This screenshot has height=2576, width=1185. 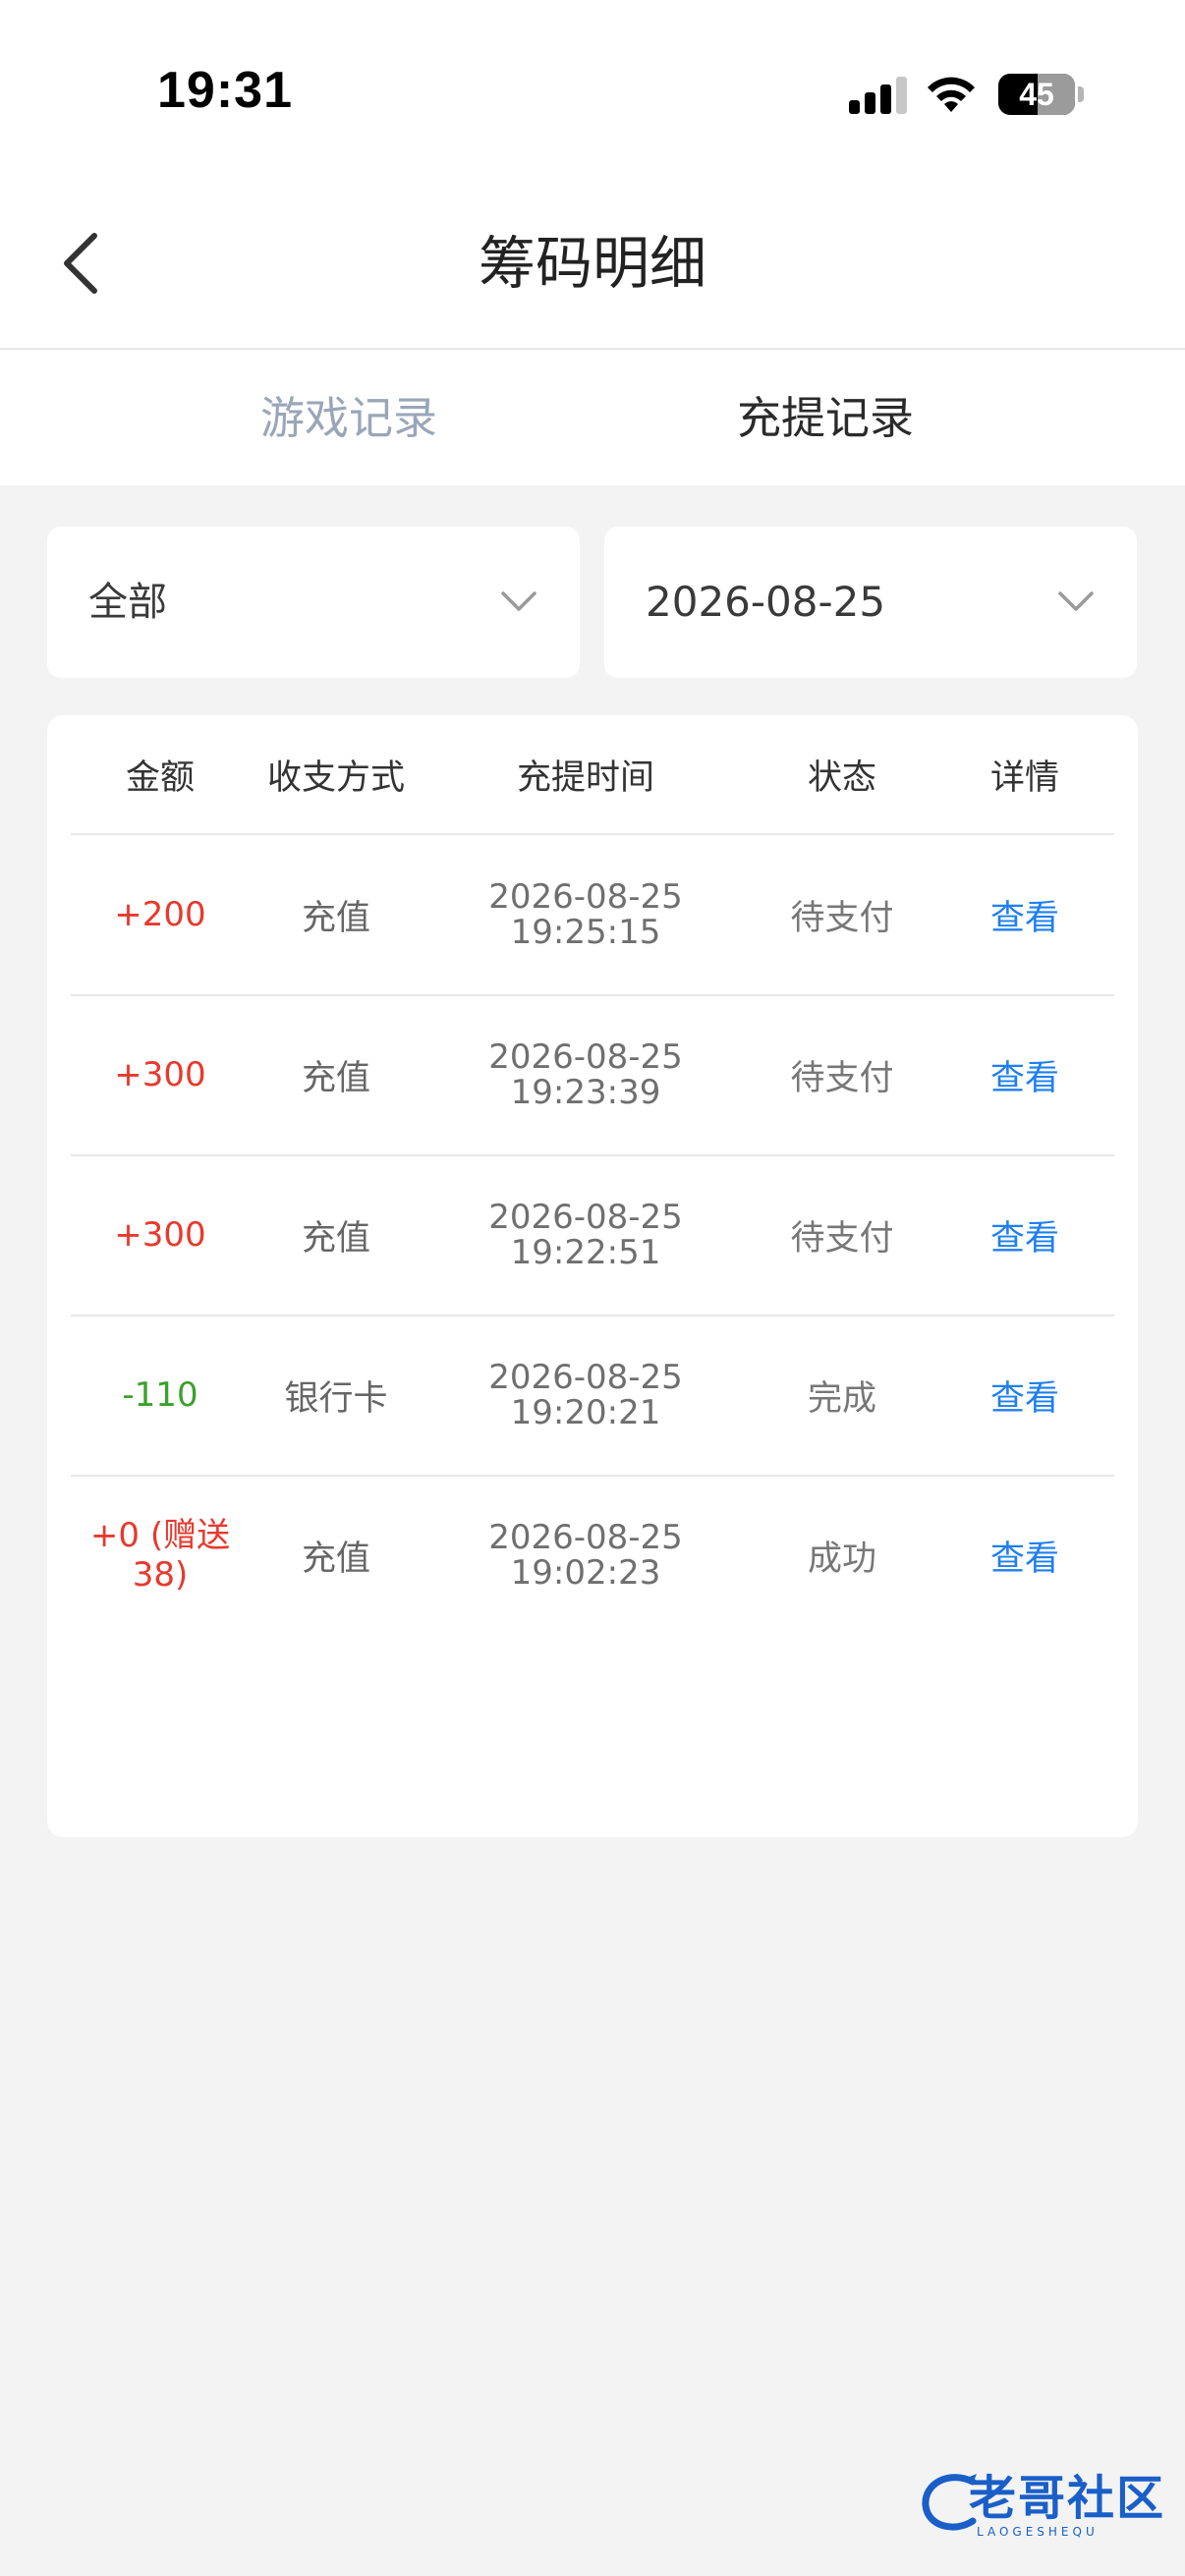 What do you see at coordinates (586, 1573) in the screenshot?
I see `row-time-text: 19:02:23` at bounding box center [586, 1573].